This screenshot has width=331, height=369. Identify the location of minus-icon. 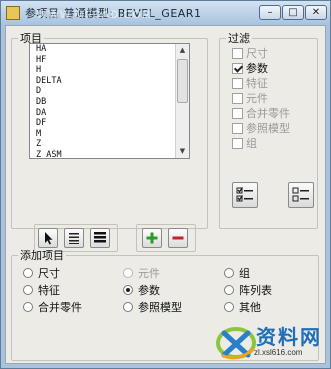
(178, 238).